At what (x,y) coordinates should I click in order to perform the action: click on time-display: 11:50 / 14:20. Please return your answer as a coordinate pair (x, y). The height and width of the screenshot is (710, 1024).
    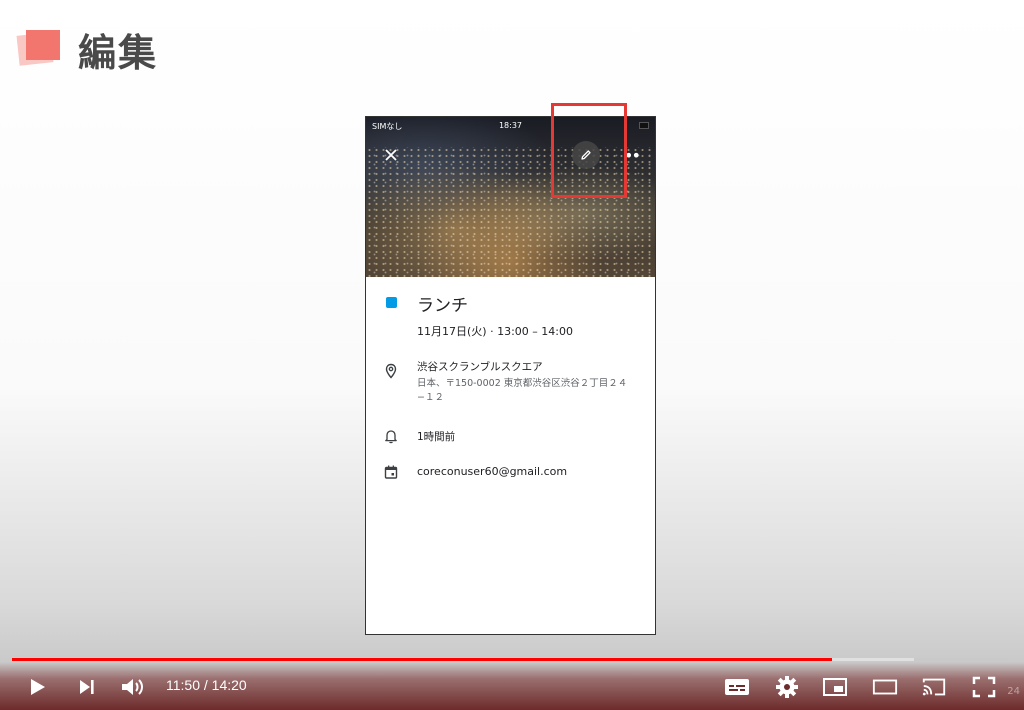
    Looking at the image, I should click on (206, 685).